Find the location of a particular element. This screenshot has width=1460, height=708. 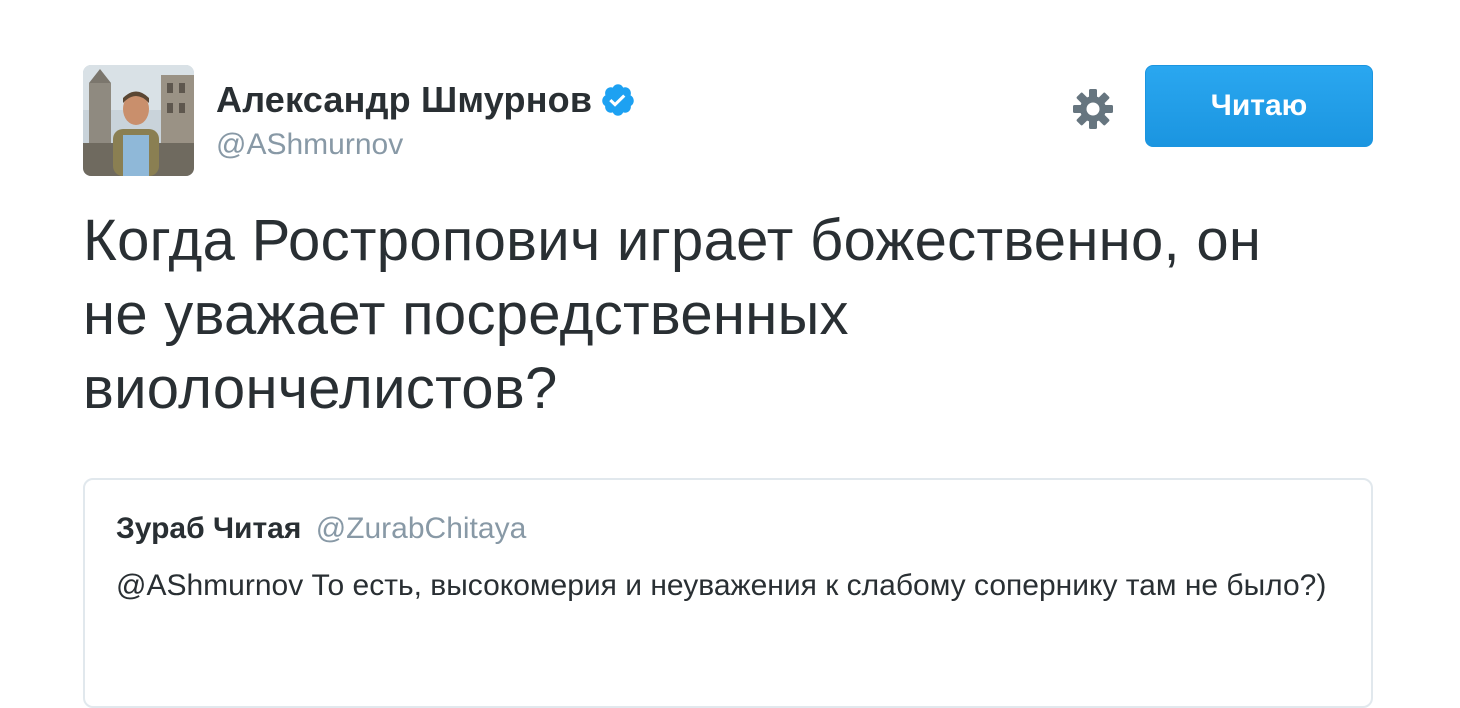

author-username: @AShmurnov is located at coordinates (426, 145).